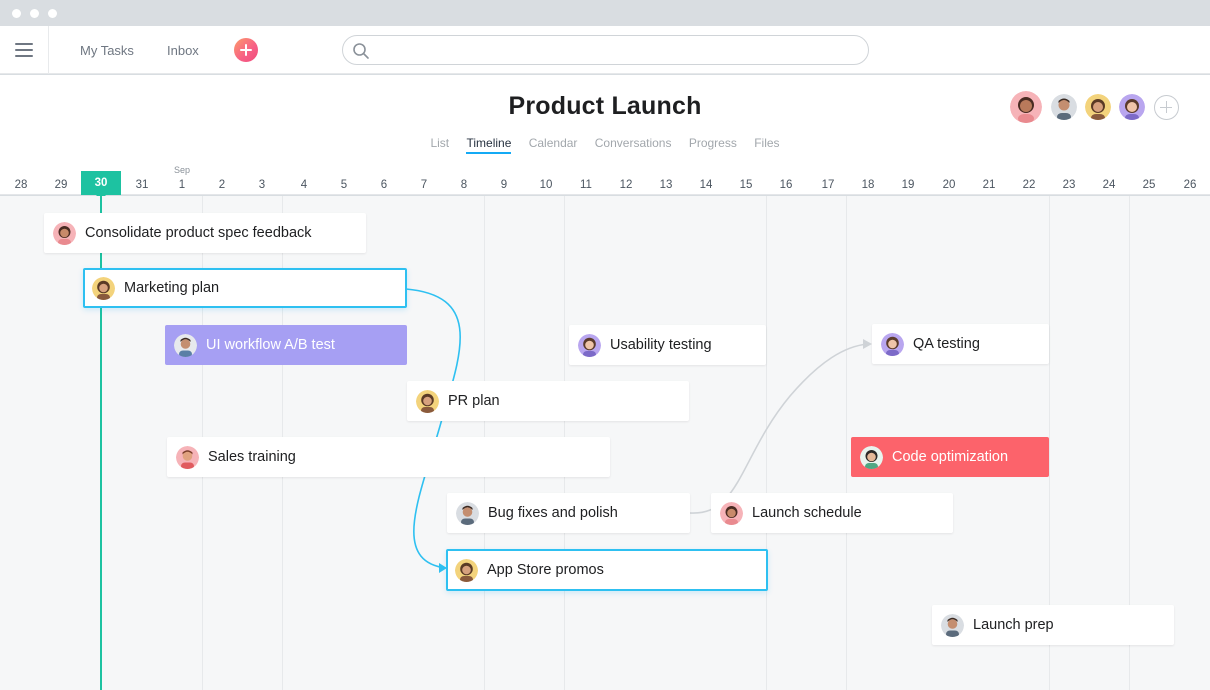  Describe the element at coordinates (474, 401) in the screenshot. I see `task-name: PR plan` at that location.